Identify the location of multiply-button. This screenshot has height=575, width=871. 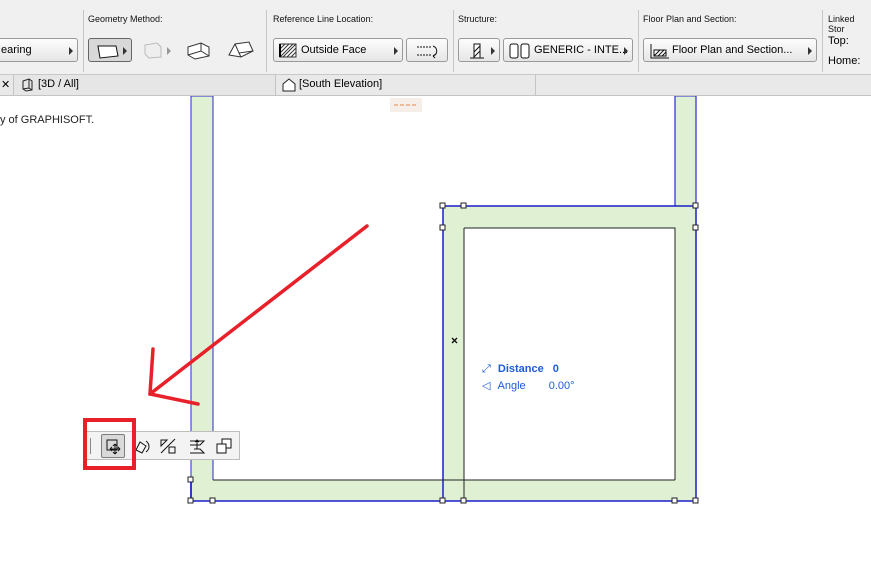
(224, 446).